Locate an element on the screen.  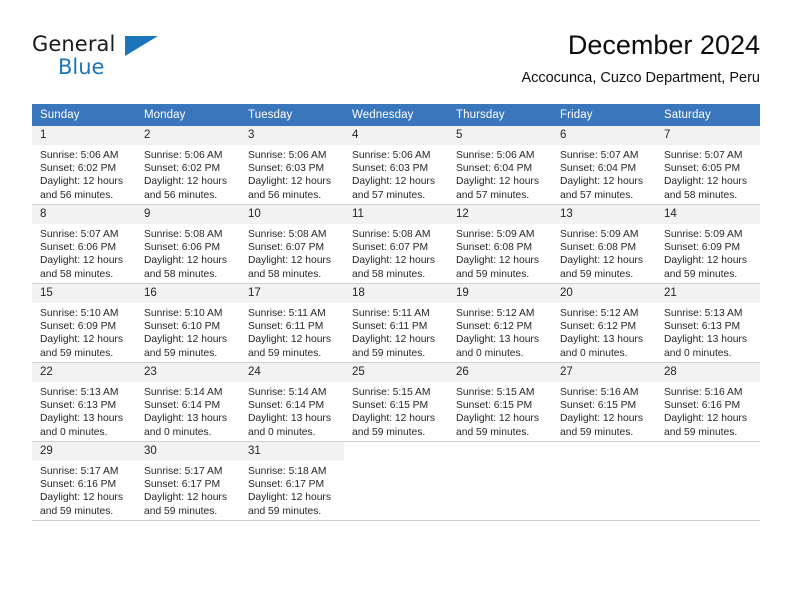
sunrise-text: Sunrise: 5:06 AM is located at coordinates (495, 155).